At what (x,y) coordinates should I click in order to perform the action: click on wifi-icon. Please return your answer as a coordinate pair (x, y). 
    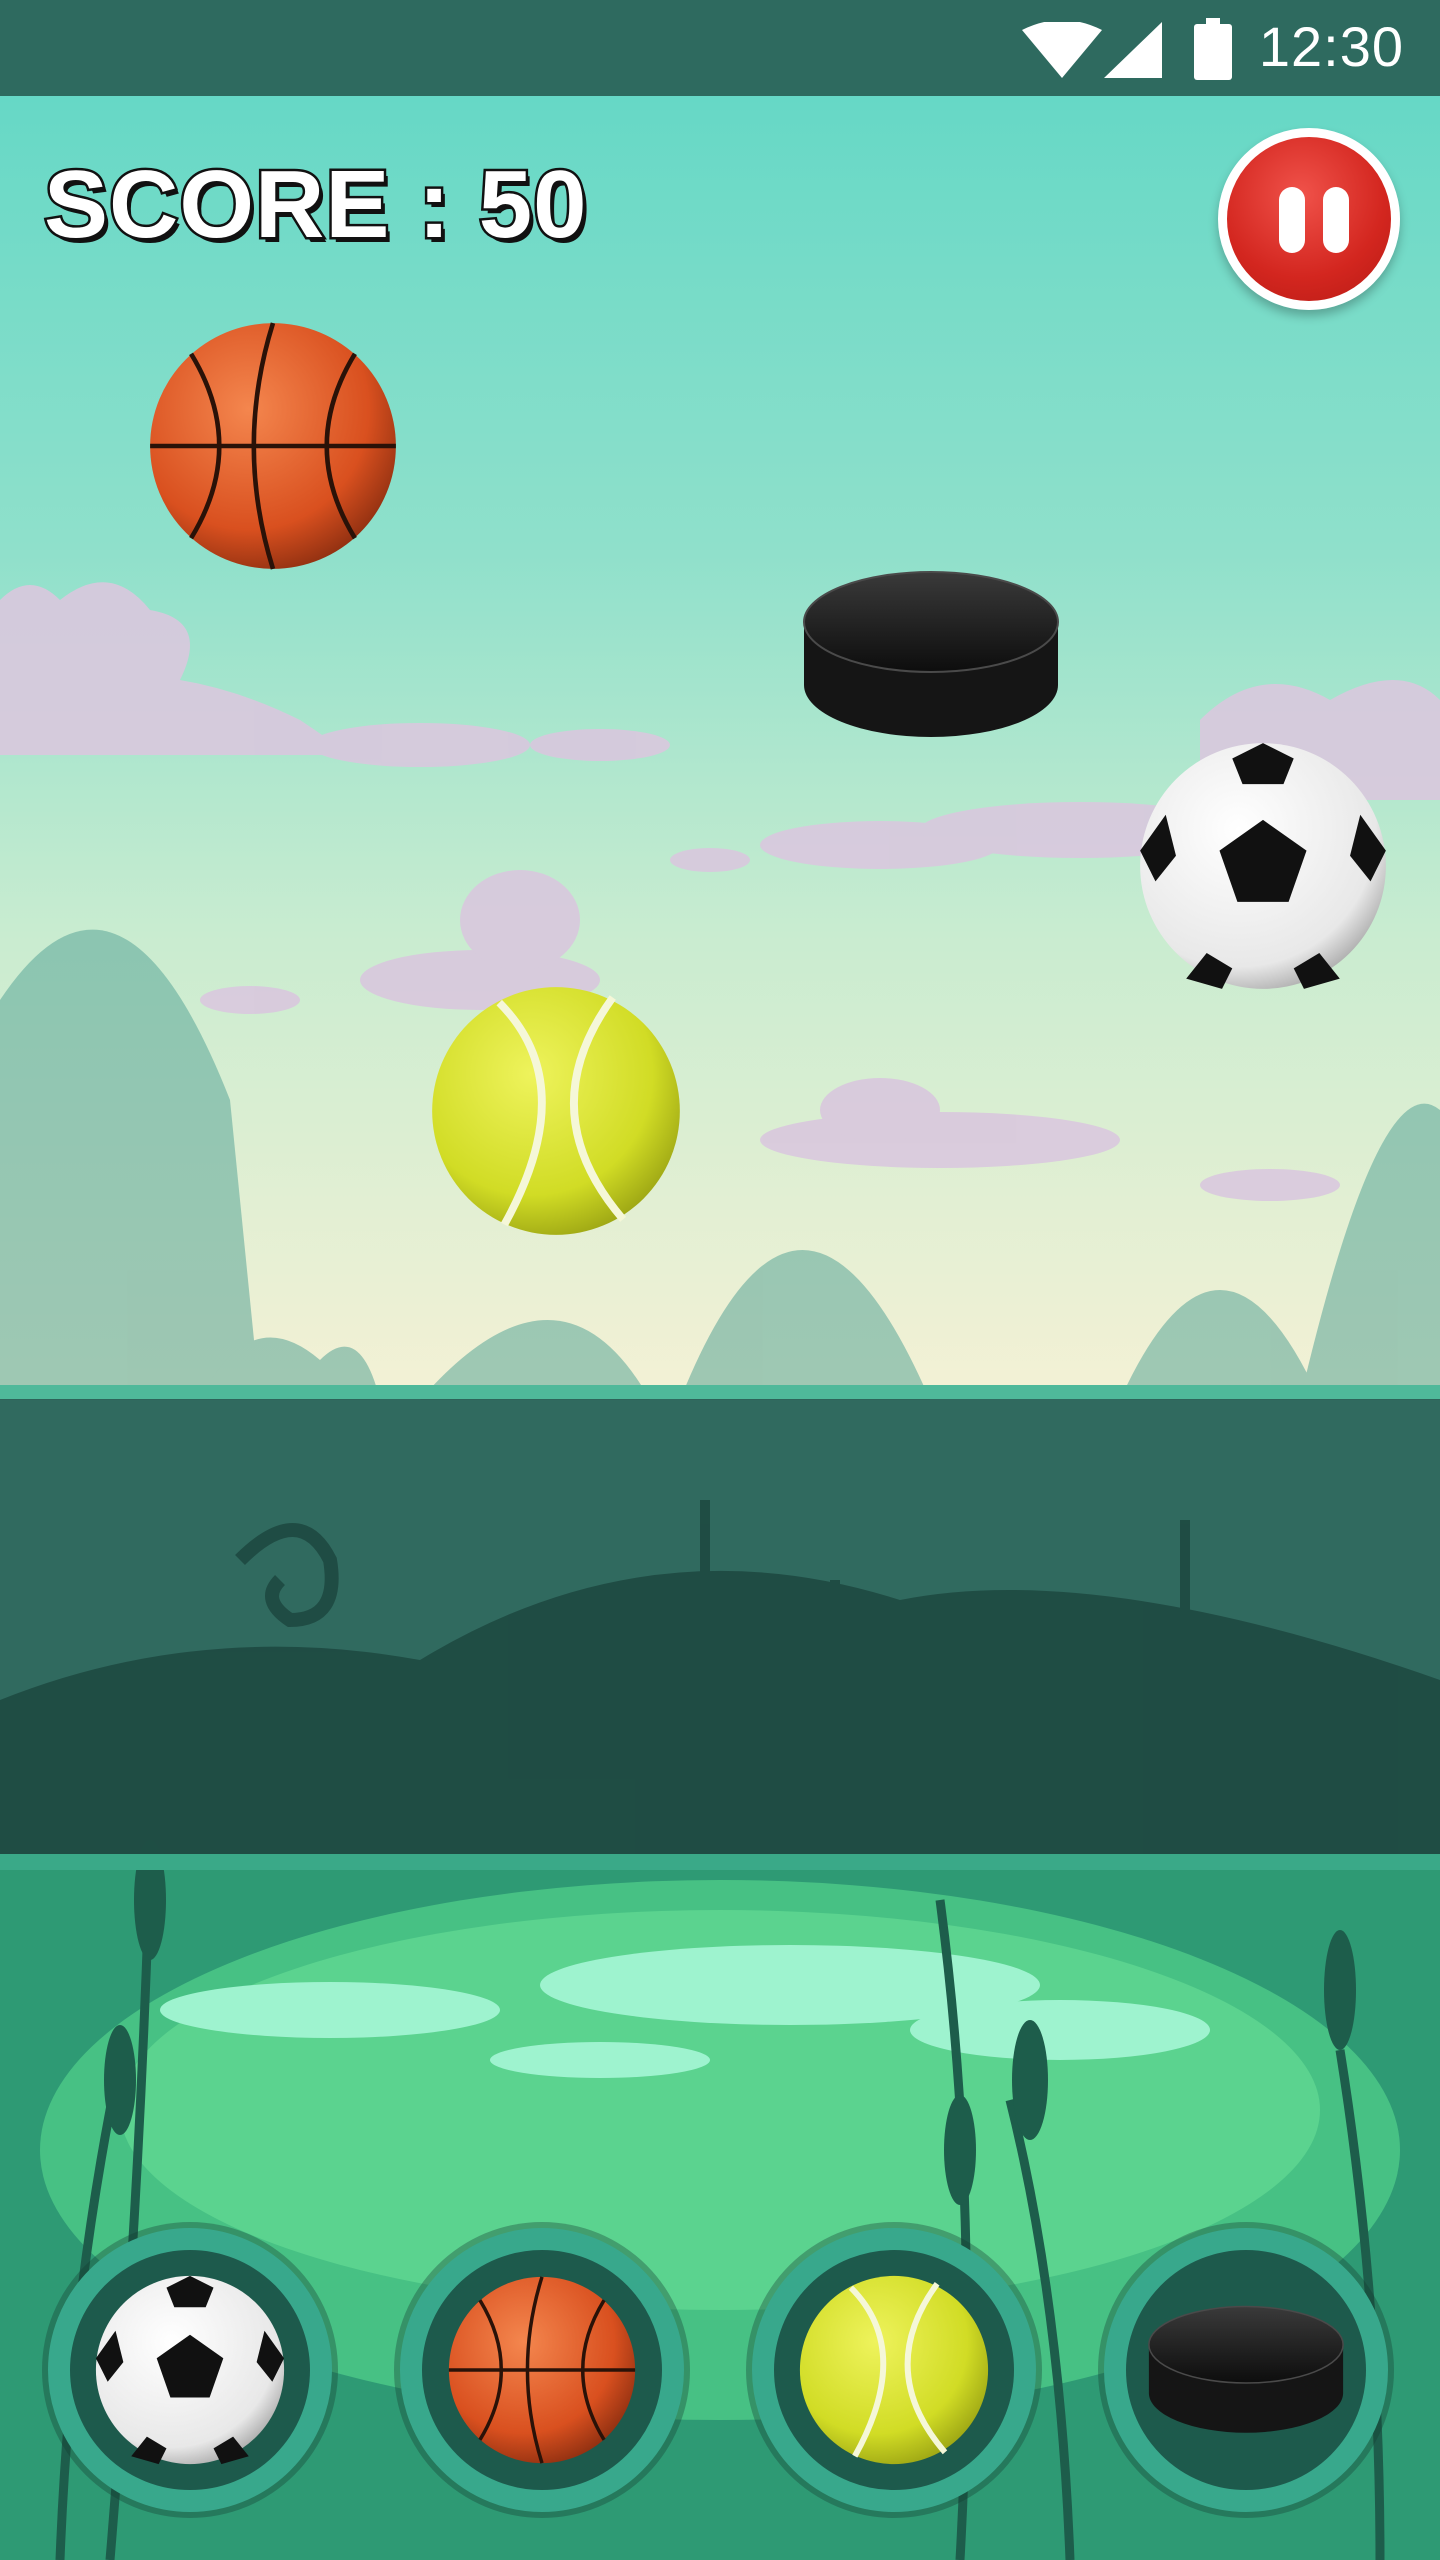
    Looking at the image, I should click on (1062, 50).